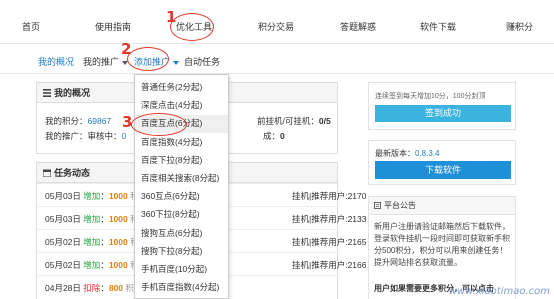  I want to click on list-icon, so click(47, 93).